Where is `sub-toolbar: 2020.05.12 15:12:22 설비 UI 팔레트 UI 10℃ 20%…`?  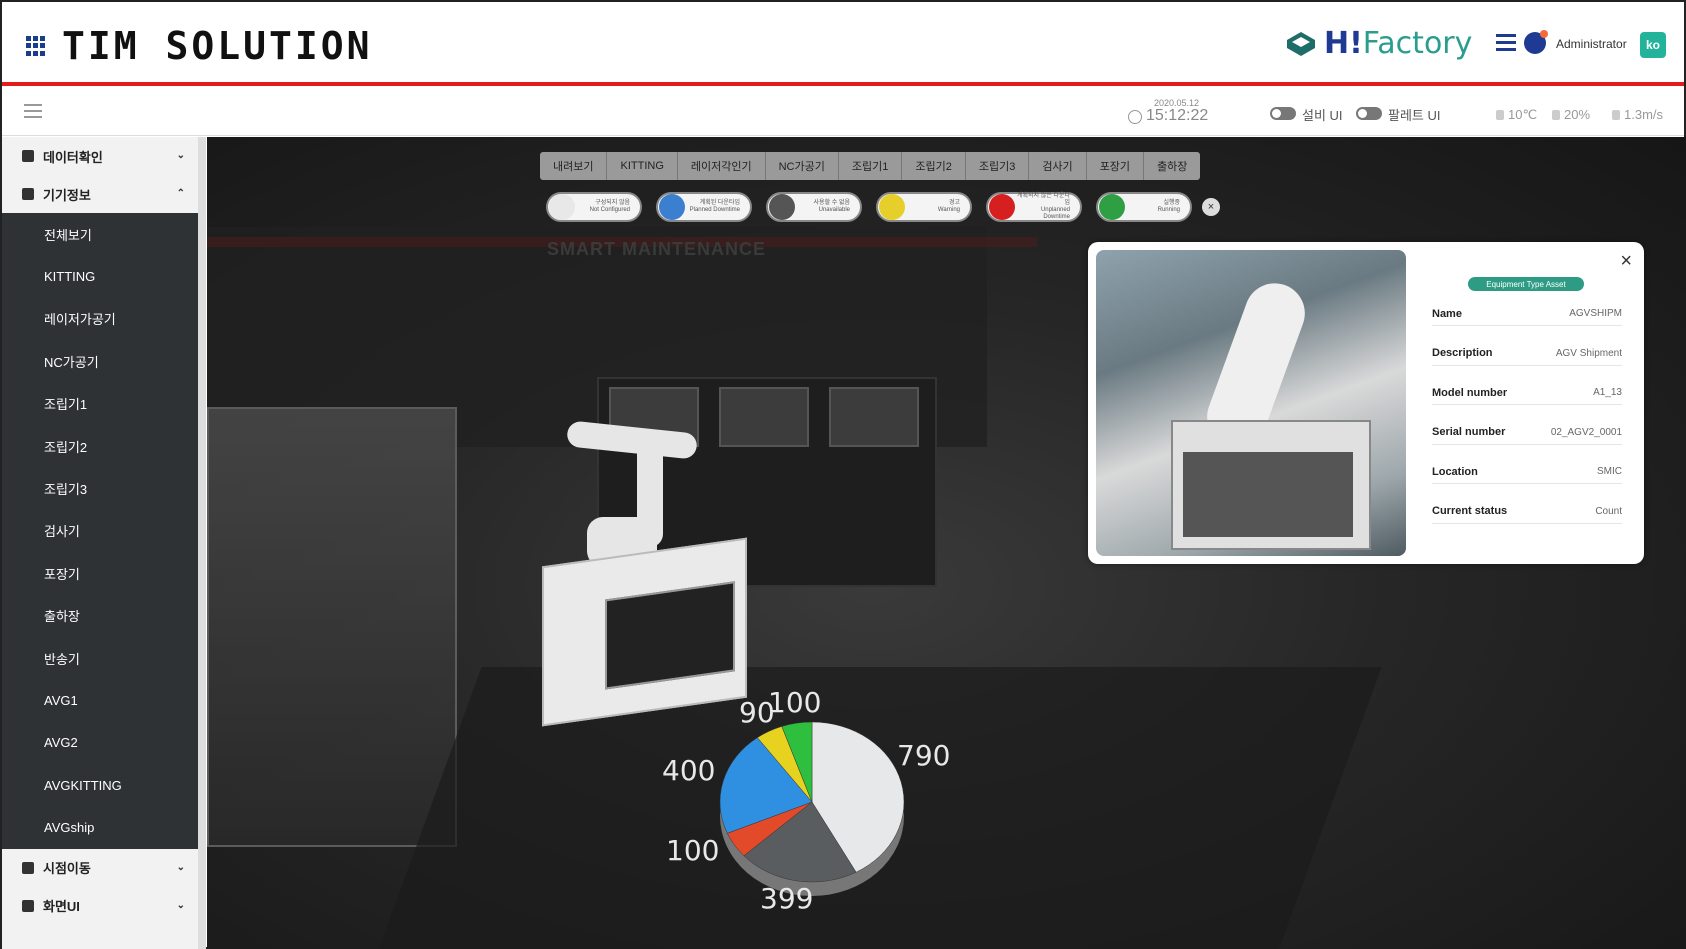 sub-toolbar: 2020.05.12 15:12:22 설비 UI 팔레트 UI 10℃ 20%… is located at coordinates (843, 113).